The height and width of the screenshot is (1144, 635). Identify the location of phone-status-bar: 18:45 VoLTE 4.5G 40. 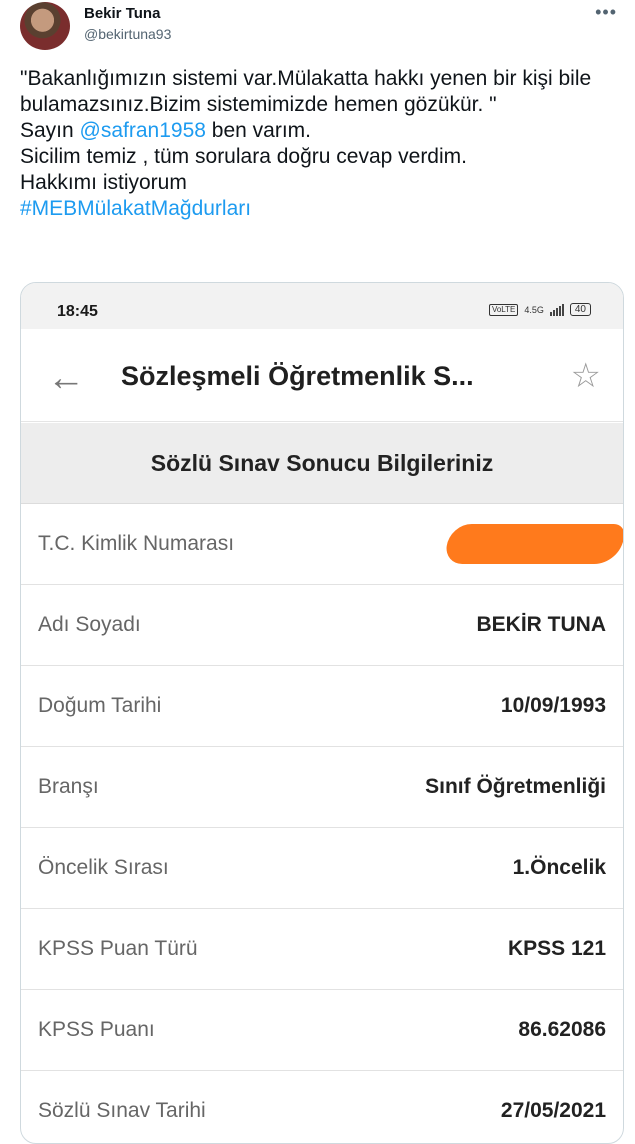
(322, 306).